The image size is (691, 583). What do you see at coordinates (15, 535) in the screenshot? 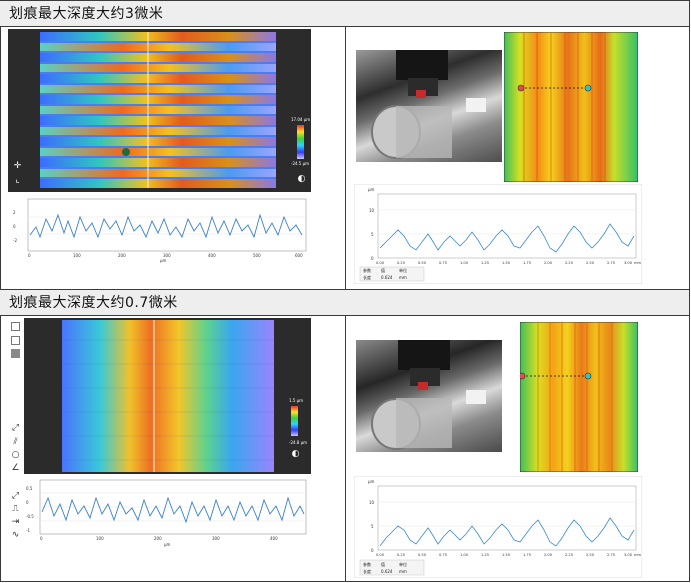
I see `wave-tool-icon: ∿` at bounding box center [15, 535].